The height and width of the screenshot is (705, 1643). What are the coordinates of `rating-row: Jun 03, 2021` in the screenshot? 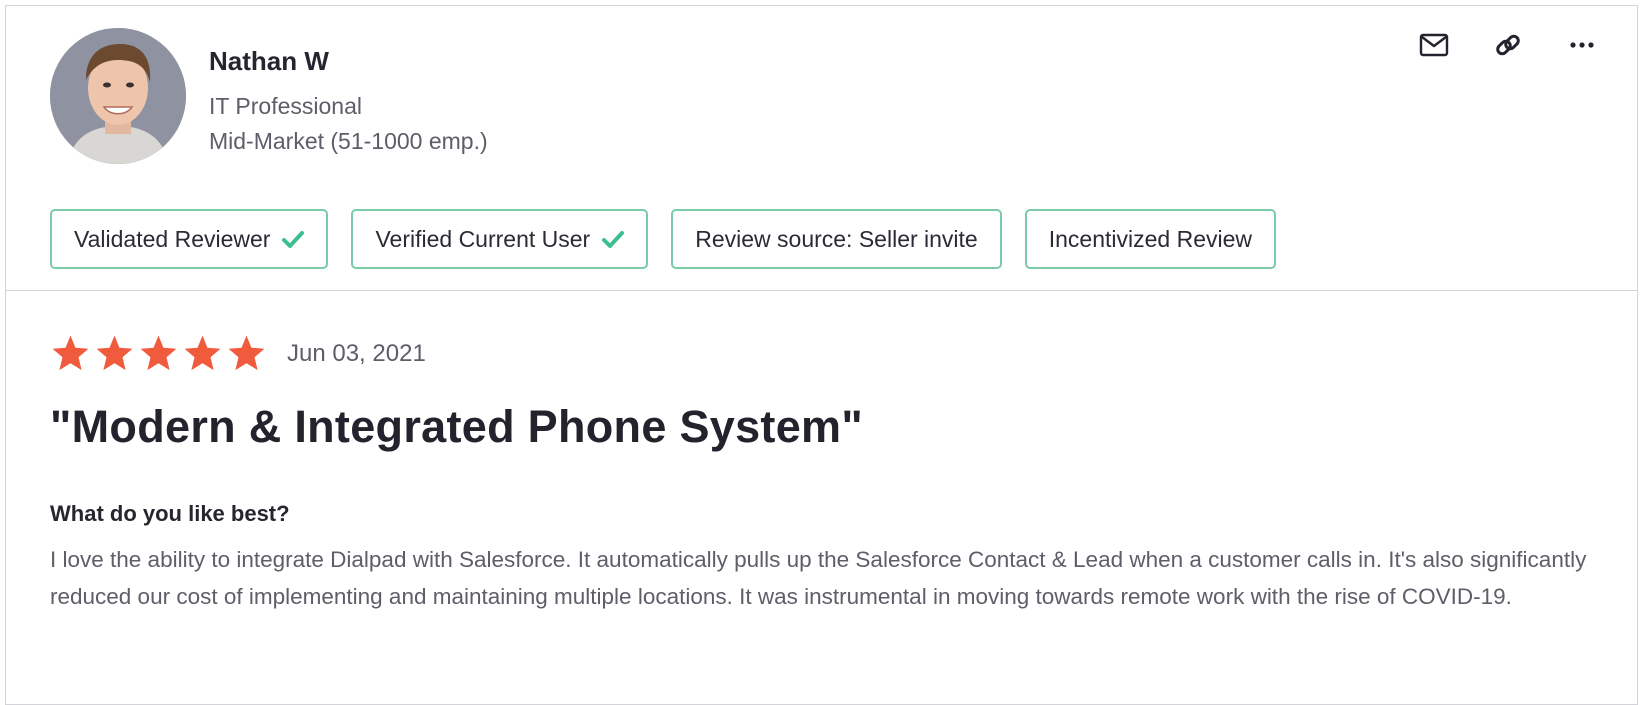 It's located at (238, 353).